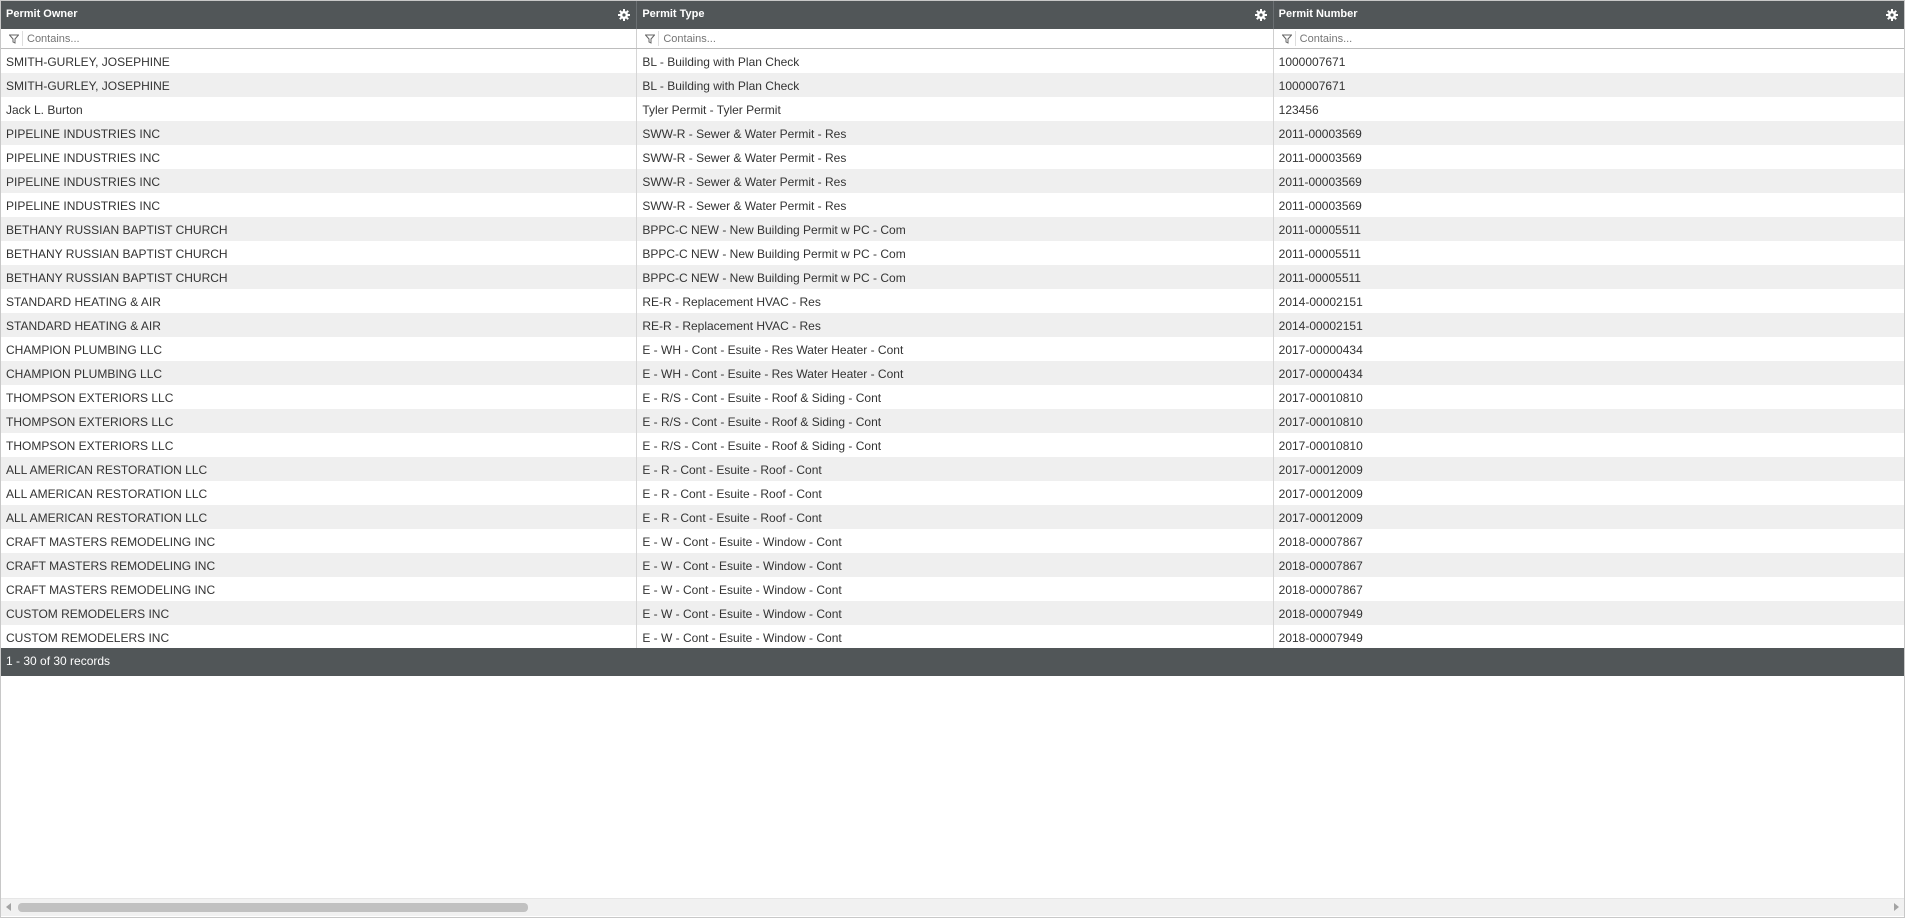  I want to click on column-header-permit-number: Permit Number, so click(1589, 15).